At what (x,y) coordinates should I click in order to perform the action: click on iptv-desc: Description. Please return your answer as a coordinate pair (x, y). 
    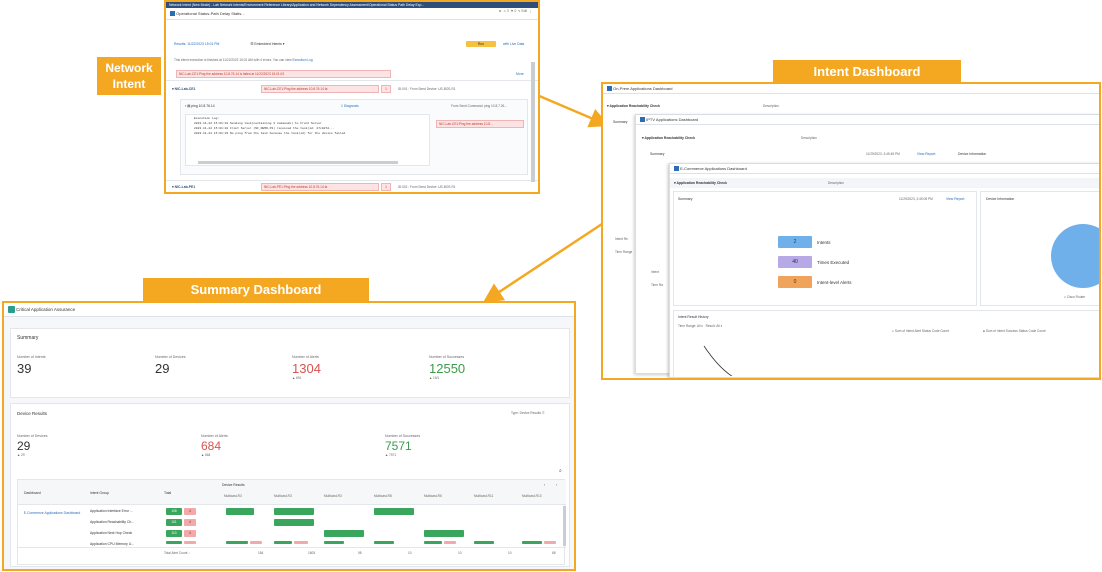
    Looking at the image, I should click on (809, 138).